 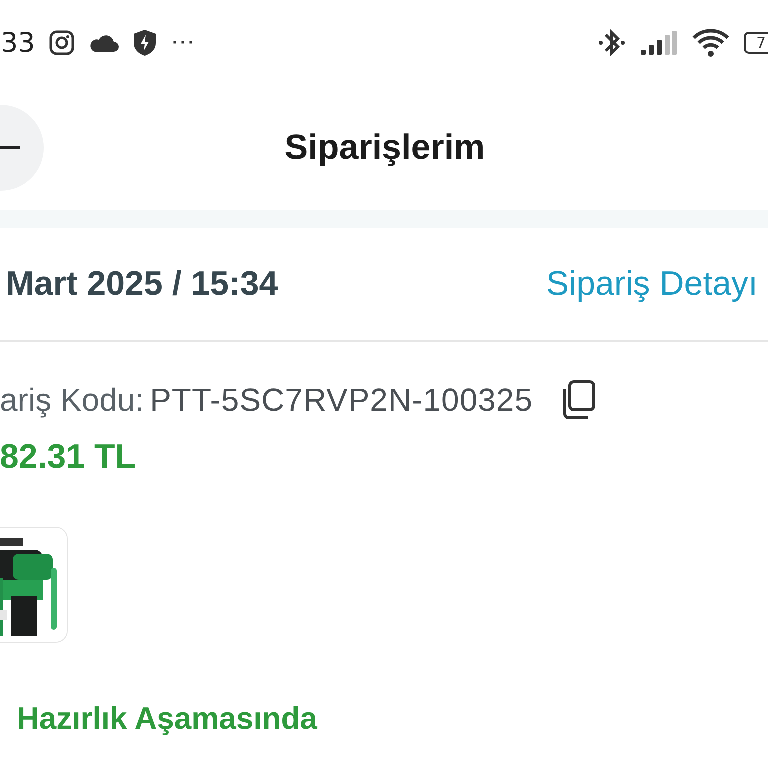 What do you see at coordinates (18, 43) in the screenshot?
I see `status-time: 33` at bounding box center [18, 43].